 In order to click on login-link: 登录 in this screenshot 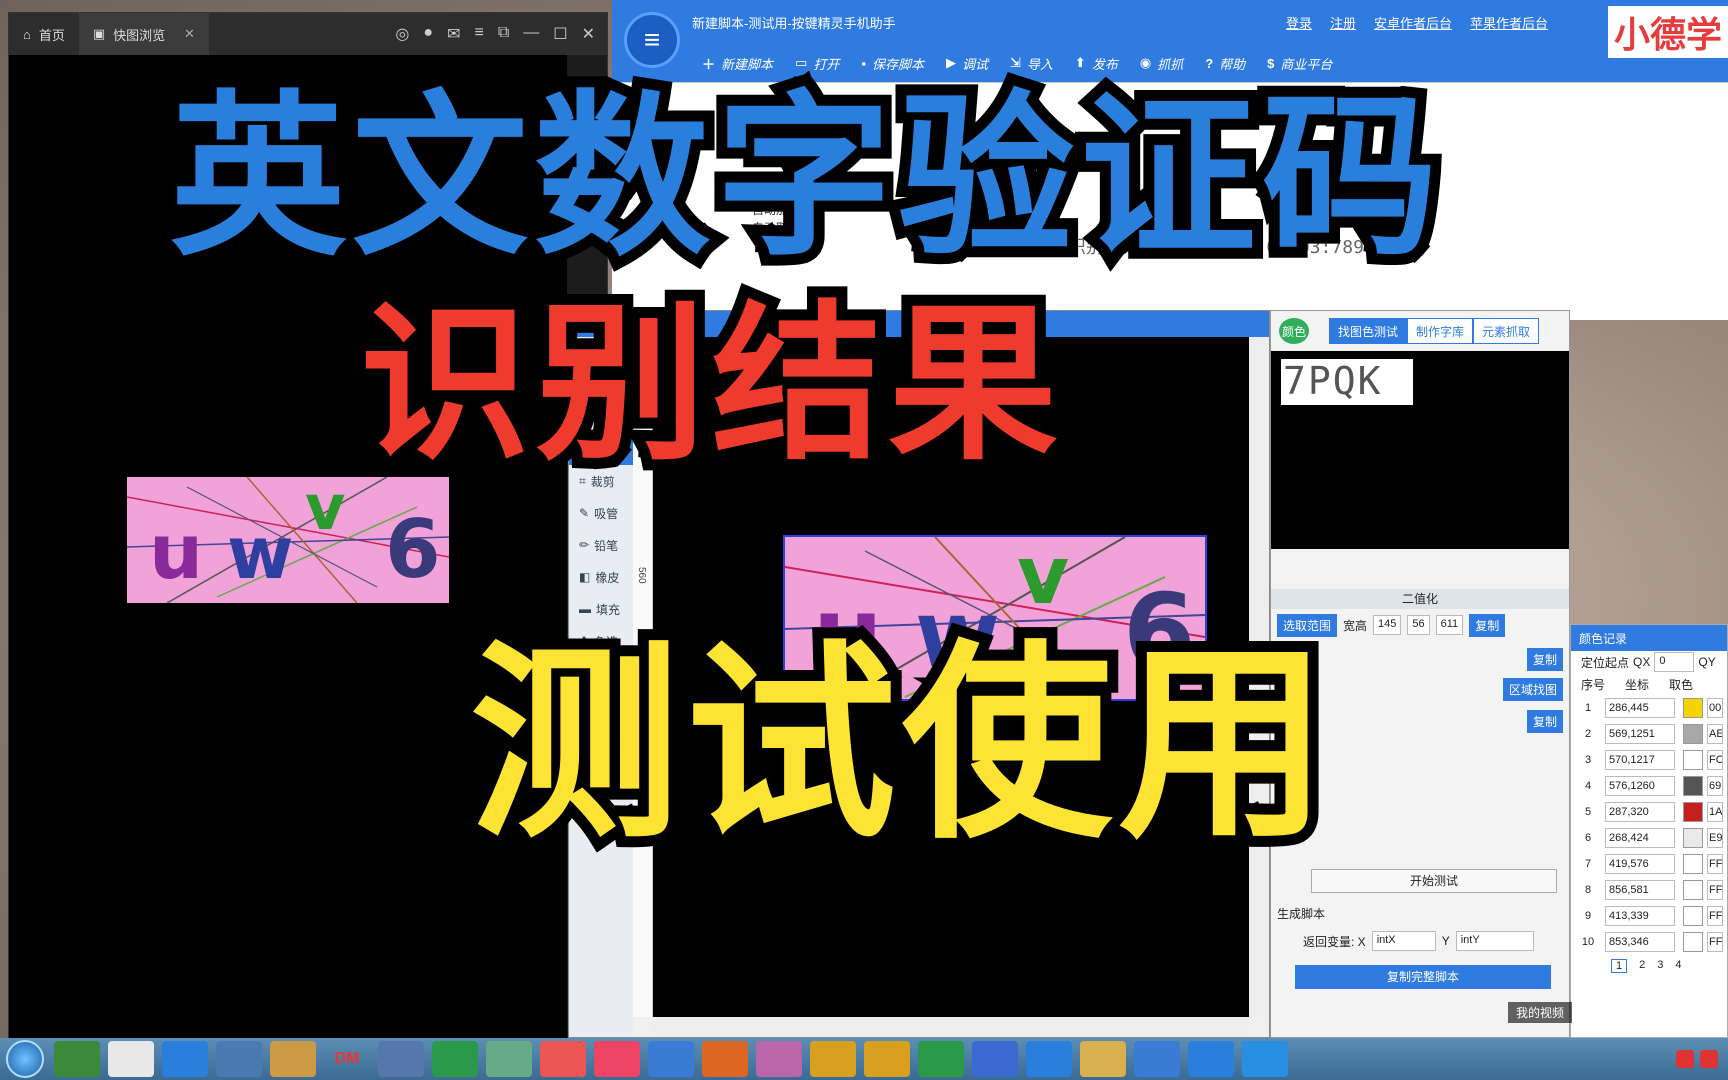, I will do `click(1299, 22)`.